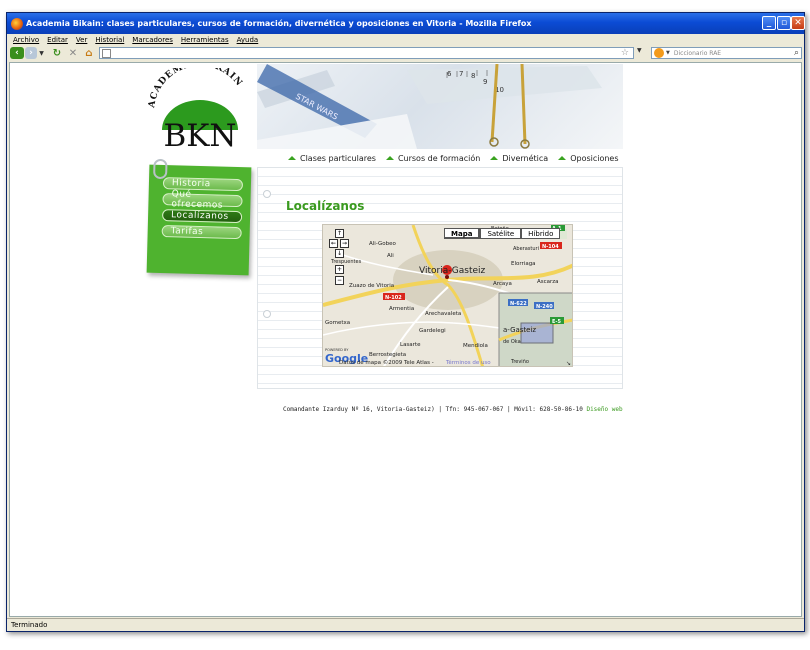 Image resolution: width=810 pixels, height=650 pixels. What do you see at coordinates (523, 264) in the screenshot?
I see `map-place-label: Elorriaga` at bounding box center [523, 264].